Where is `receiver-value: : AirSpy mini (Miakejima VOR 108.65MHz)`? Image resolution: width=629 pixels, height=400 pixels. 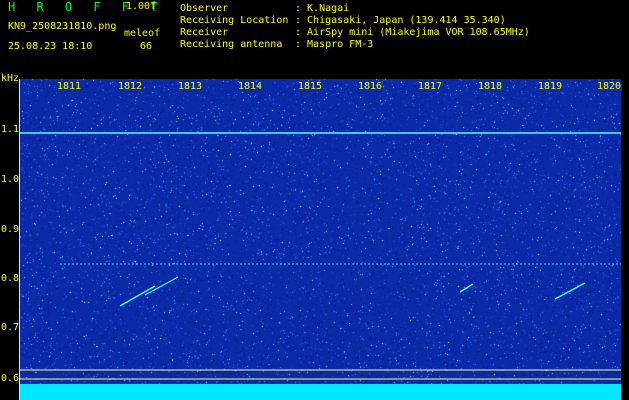 receiver-value: : AirSpy mini (Miakejima VOR 108.65MHz) is located at coordinates (412, 32).